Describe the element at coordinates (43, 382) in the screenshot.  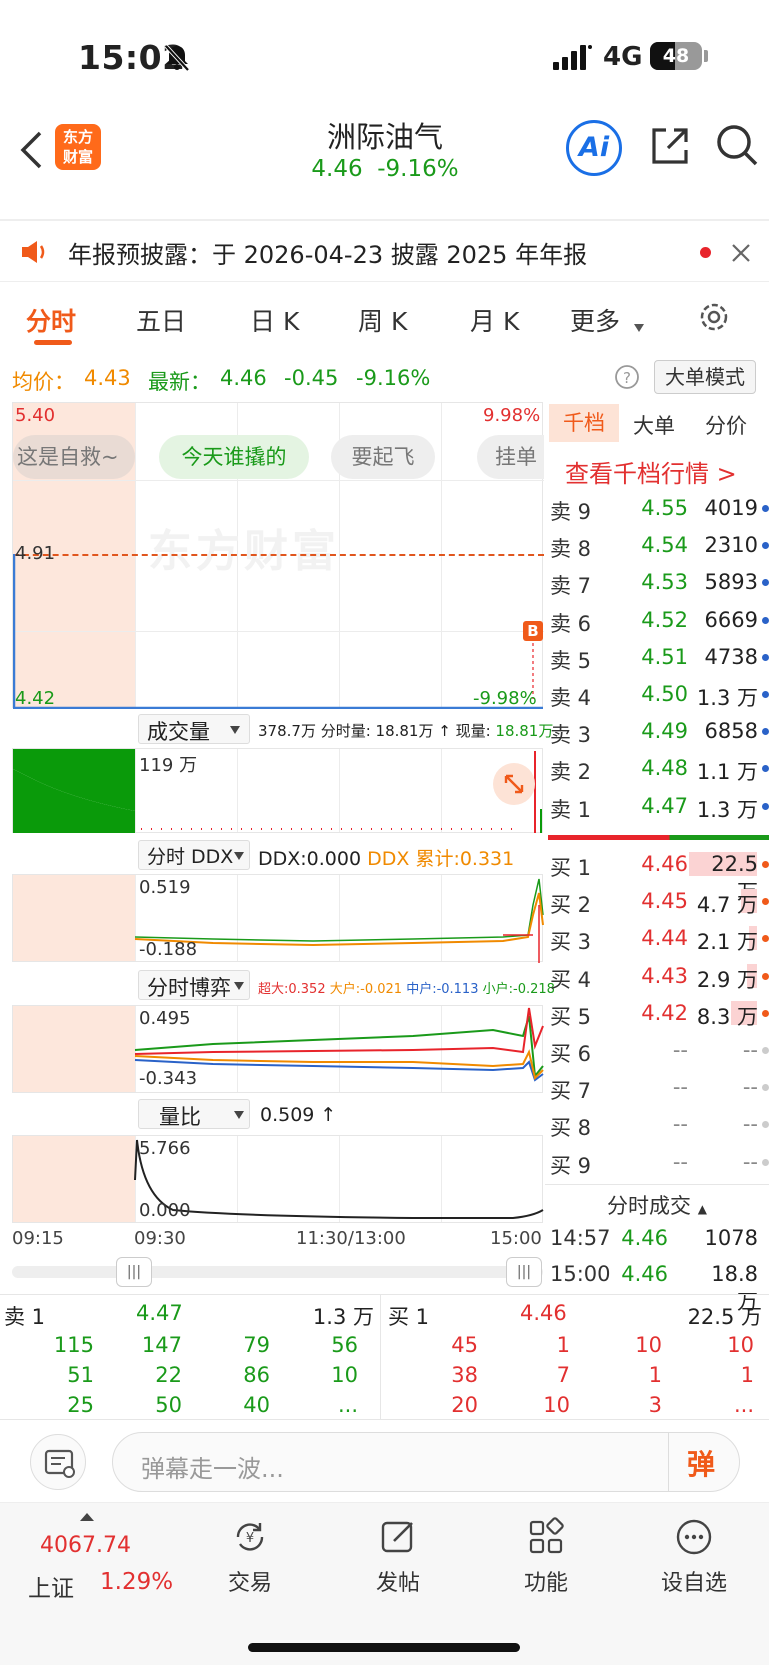
I see `avg-label: 均价：` at that location.